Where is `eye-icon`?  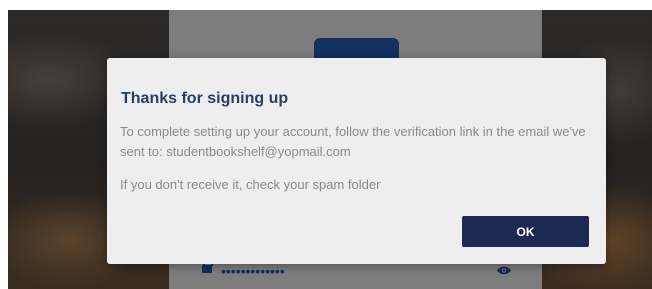 eye-icon is located at coordinates (504, 270).